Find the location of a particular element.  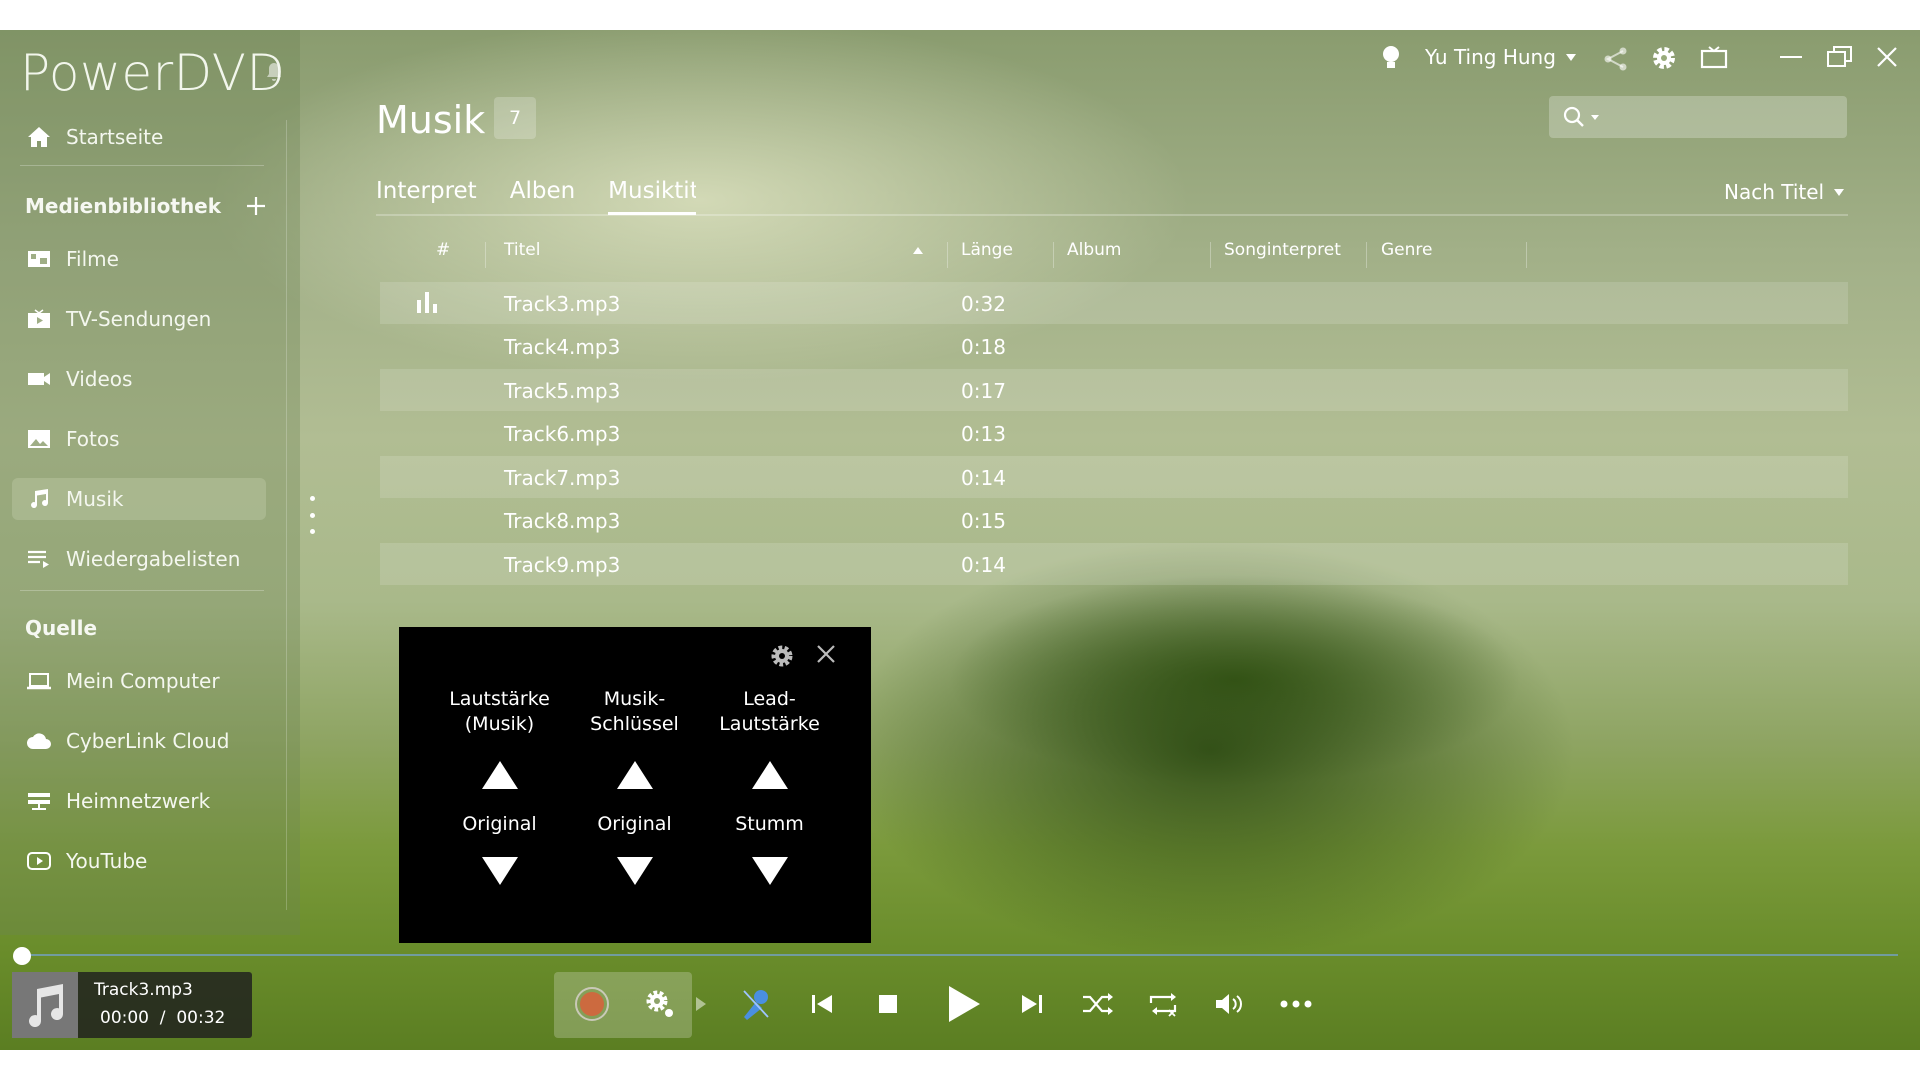

playlist-icon is located at coordinates (39, 559).